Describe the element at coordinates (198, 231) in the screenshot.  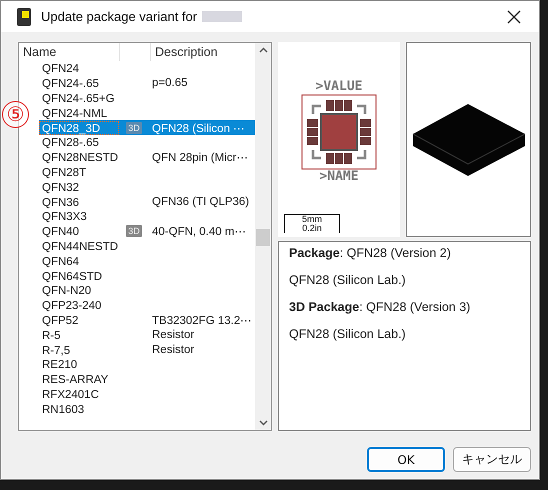
I see `package-description: 40-QFN, 0.40 m⋯` at that location.